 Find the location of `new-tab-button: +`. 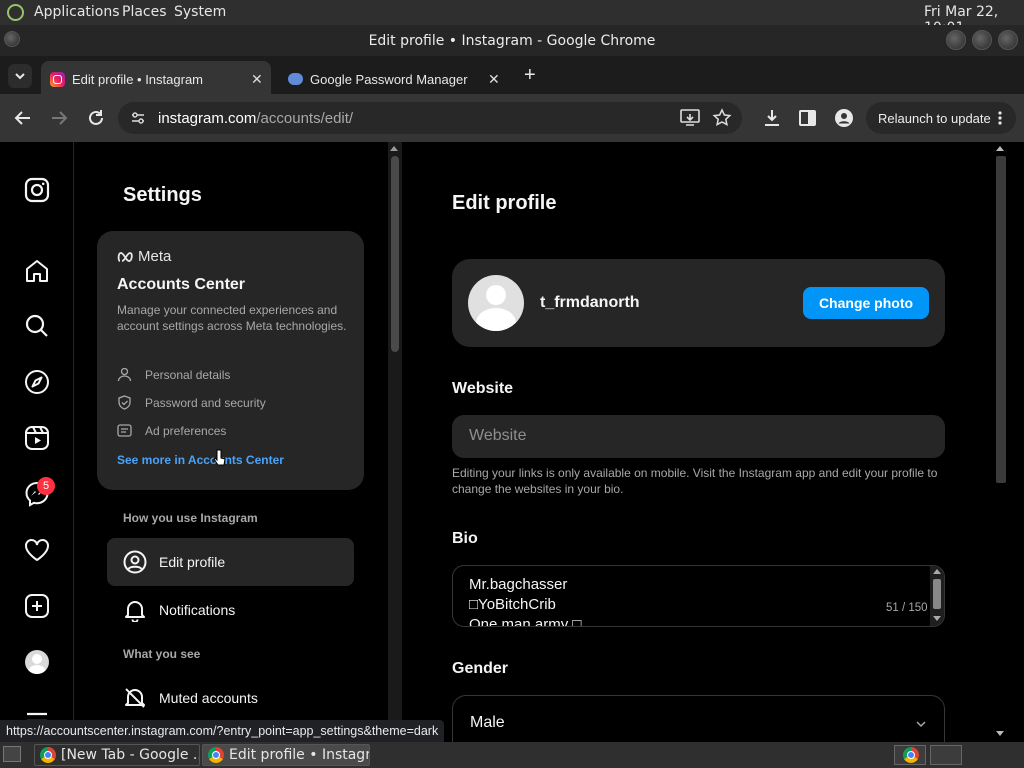

new-tab-button: + is located at coordinates (530, 75).